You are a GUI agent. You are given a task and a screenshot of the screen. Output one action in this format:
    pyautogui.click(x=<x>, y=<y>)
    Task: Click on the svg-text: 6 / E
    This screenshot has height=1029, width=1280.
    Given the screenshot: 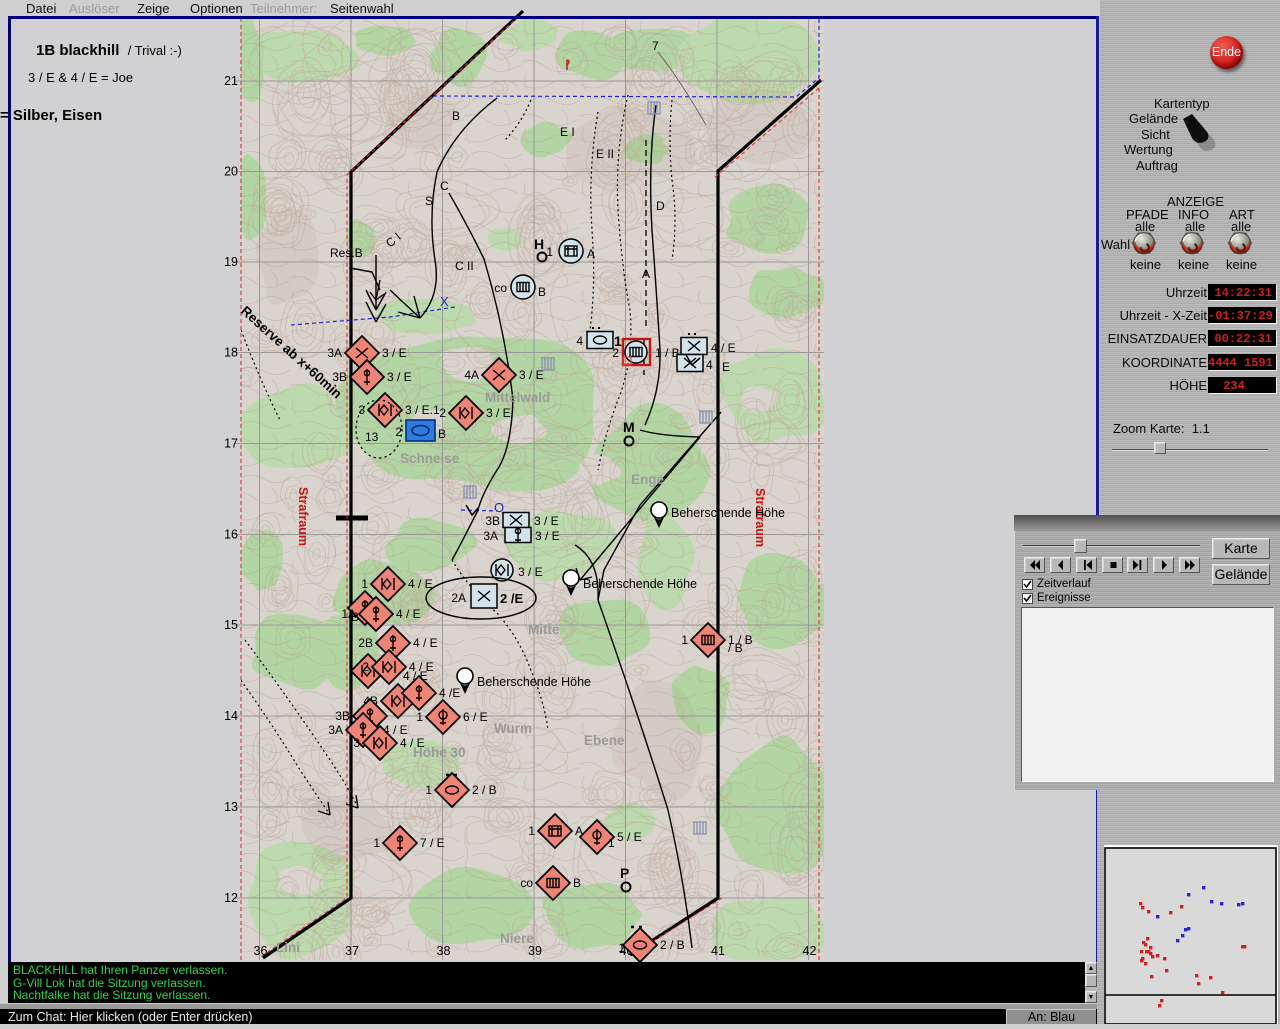 What is the action you would take?
    pyautogui.click(x=475, y=717)
    